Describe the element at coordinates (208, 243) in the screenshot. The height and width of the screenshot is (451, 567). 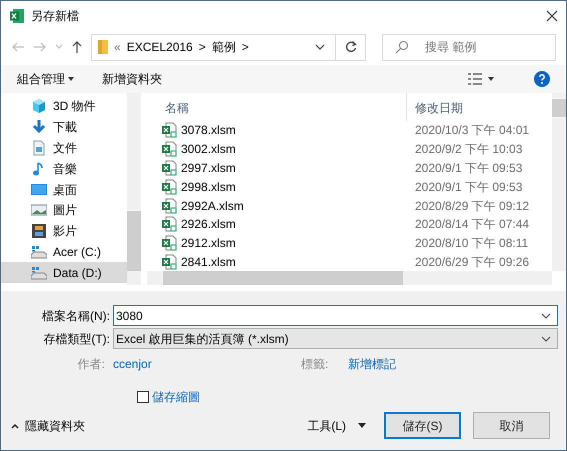
I see `file-name: 2912.xlsm` at that location.